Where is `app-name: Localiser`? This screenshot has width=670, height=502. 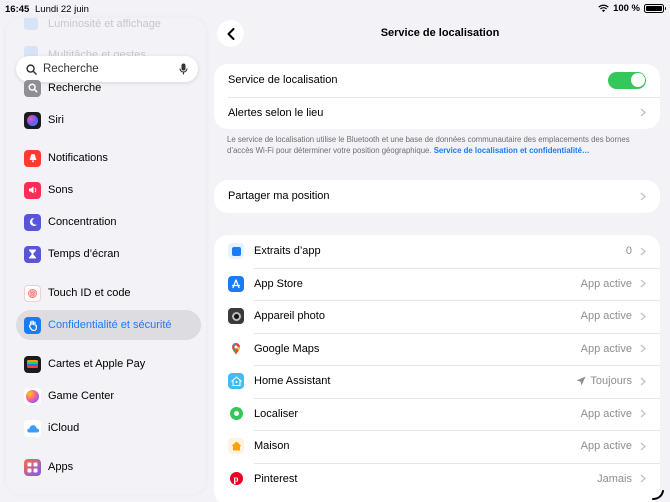
app-name: Localiser is located at coordinates (276, 413).